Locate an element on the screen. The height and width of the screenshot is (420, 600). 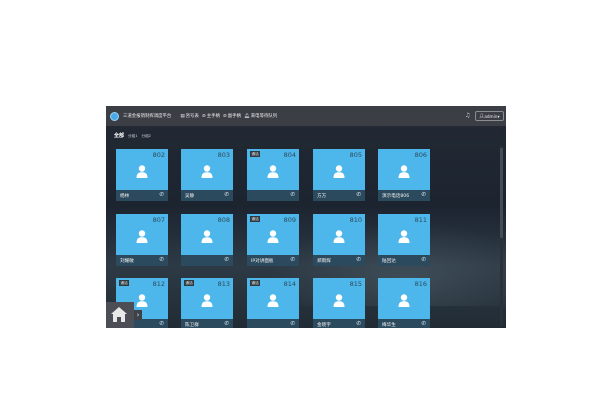
user-menu-button: 👤︎ admin ▾ is located at coordinates (489, 116).